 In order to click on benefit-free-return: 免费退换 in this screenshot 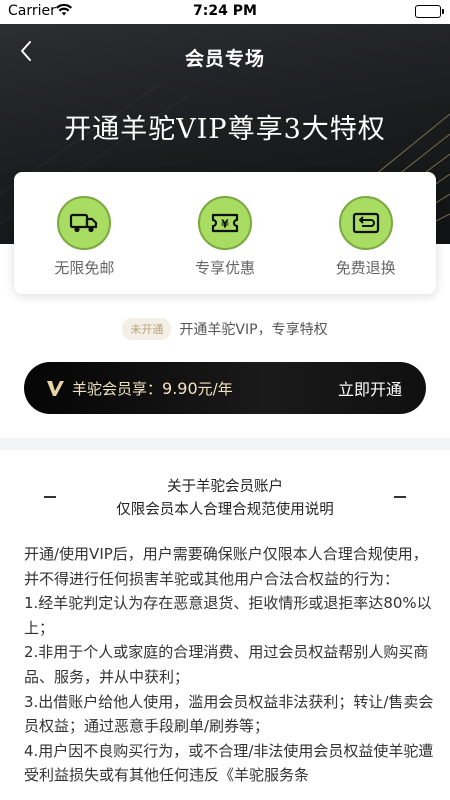, I will do `click(365, 233)`.